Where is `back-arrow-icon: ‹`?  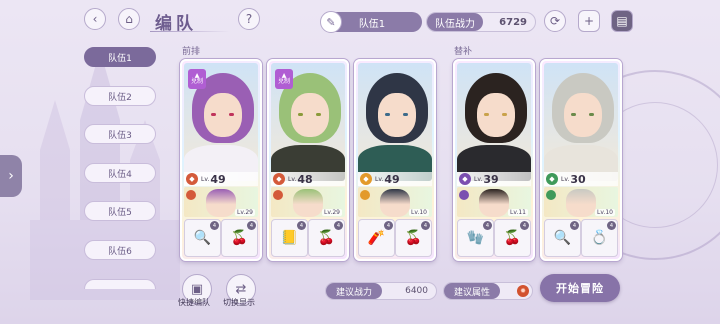
back-arrow-icon: ‹ is located at coordinates (95, 19).